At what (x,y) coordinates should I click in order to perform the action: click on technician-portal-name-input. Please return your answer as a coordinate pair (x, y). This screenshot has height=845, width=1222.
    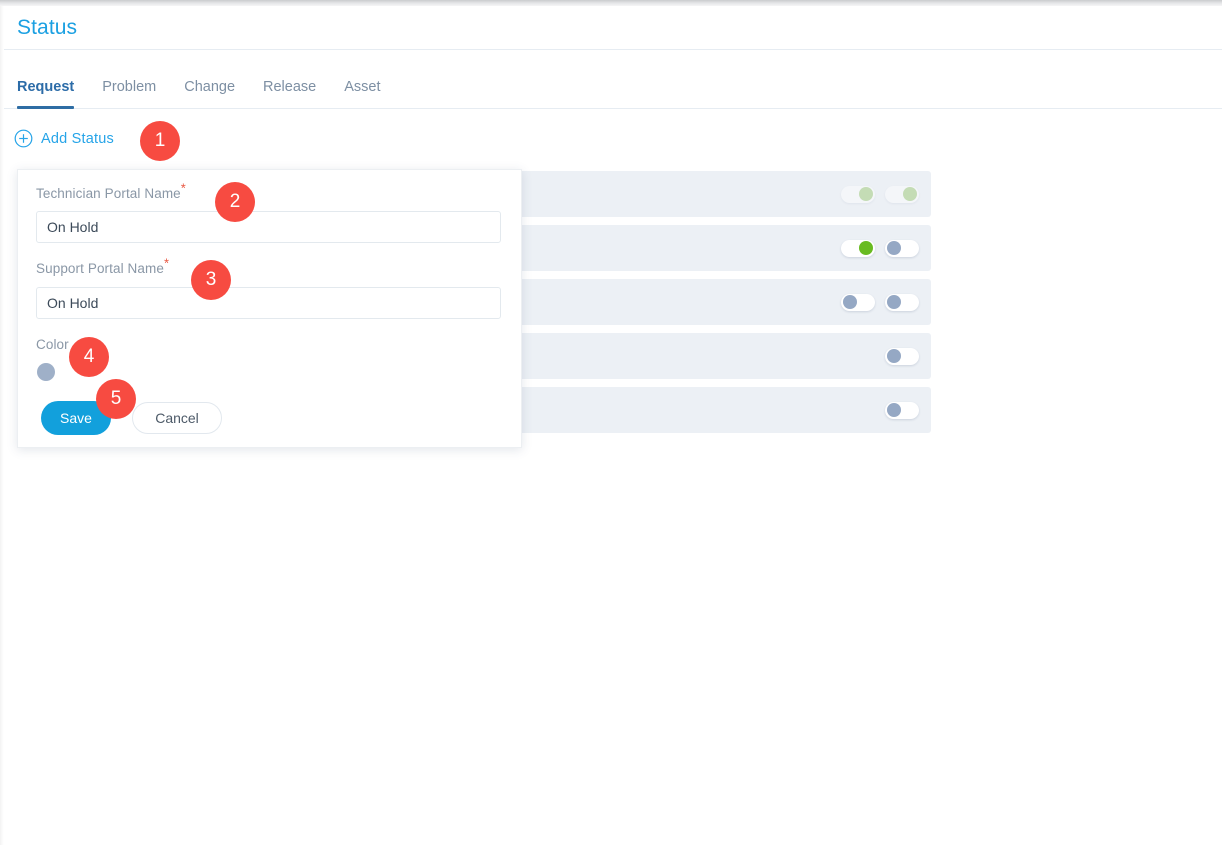
    Looking at the image, I should click on (268, 227).